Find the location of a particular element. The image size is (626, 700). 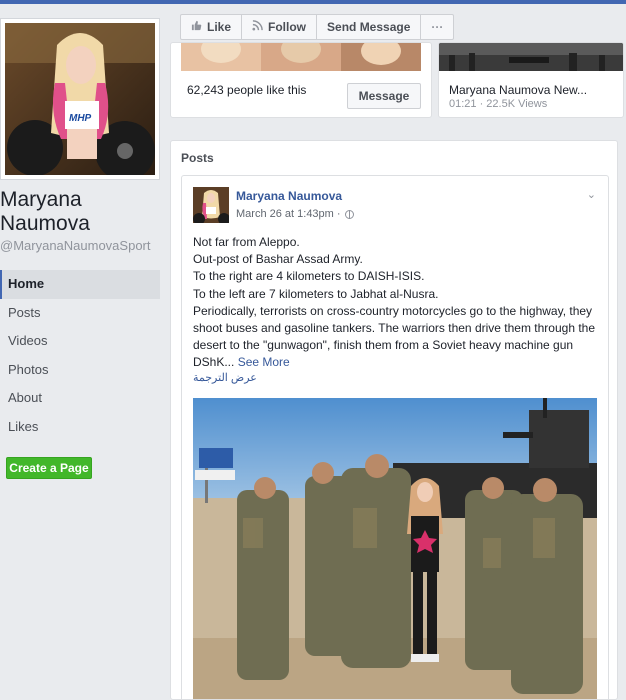

post-date: March 26 at 1:43pm · is located at coordinates (288, 214).